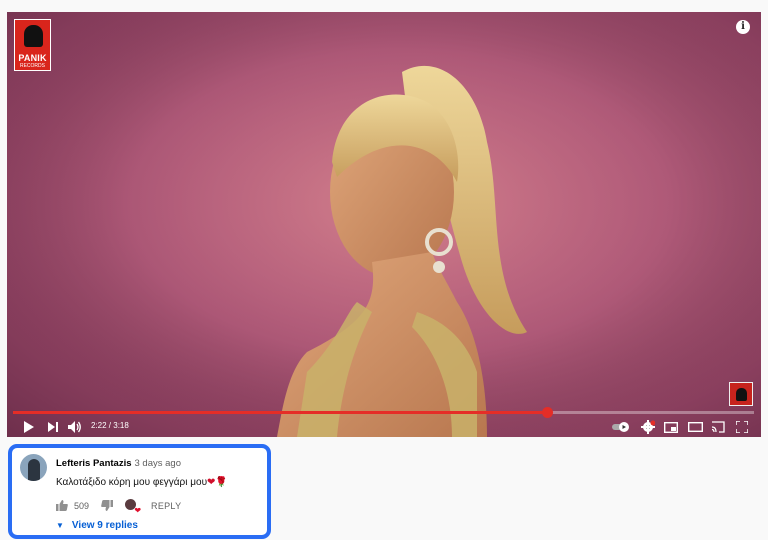  Describe the element at coordinates (110, 425) in the screenshot. I see `time-display: 2:22 / 3:18` at that location.